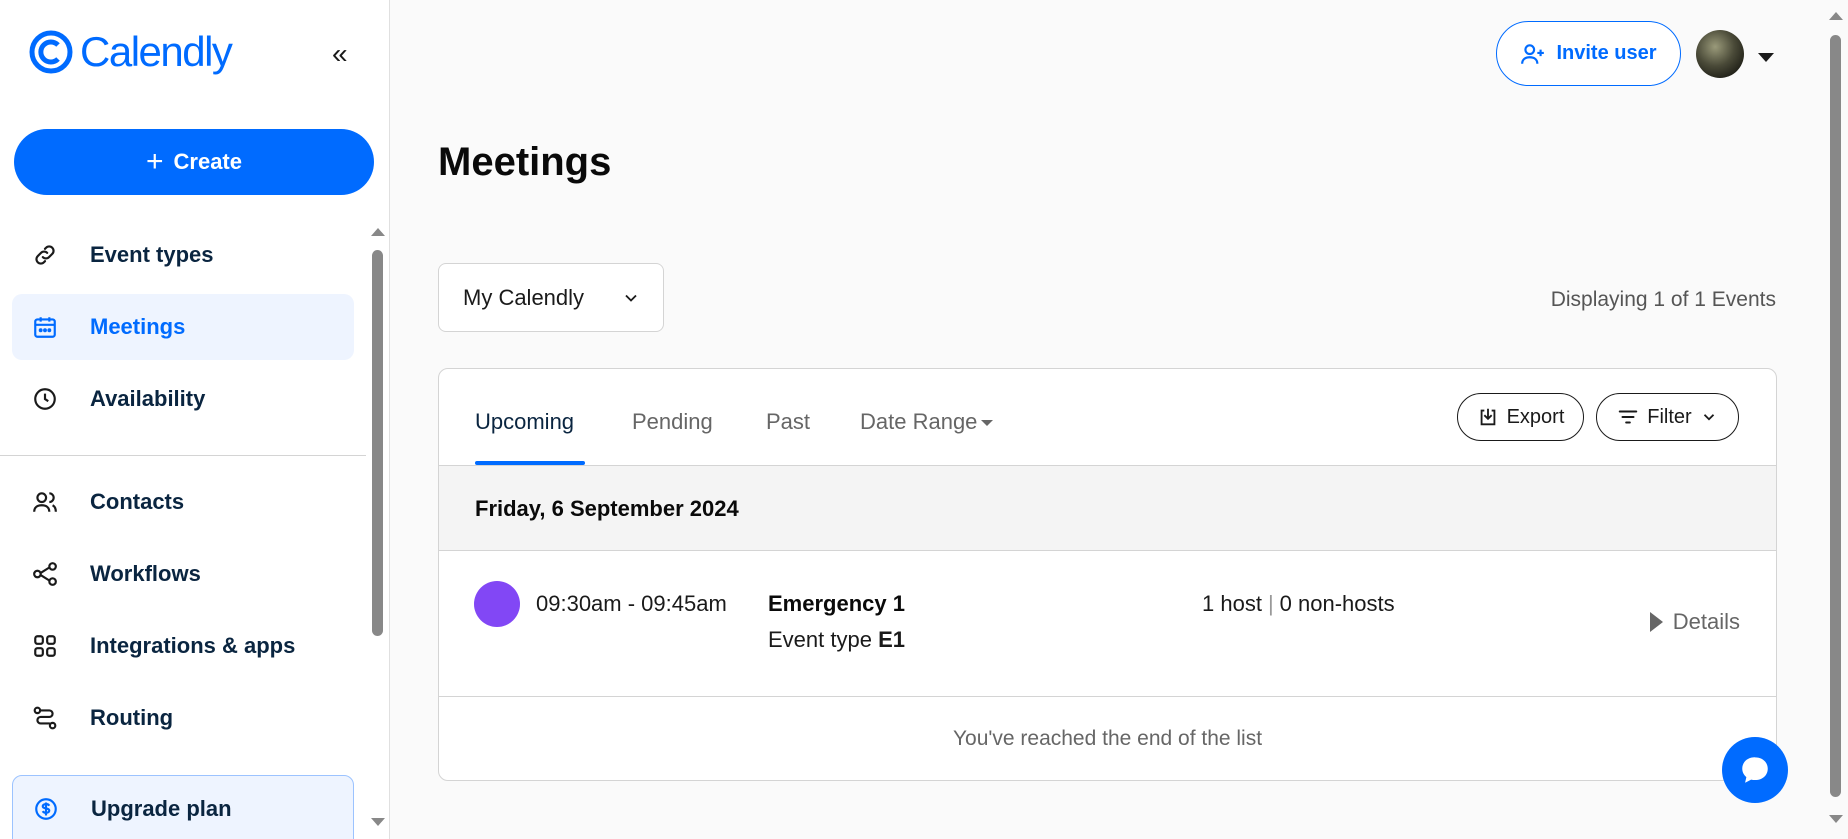  What do you see at coordinates (193, 645) in the screenshot?
I see `sidebar-item-label: Integrations & apps` at bounding box center [193, 645].